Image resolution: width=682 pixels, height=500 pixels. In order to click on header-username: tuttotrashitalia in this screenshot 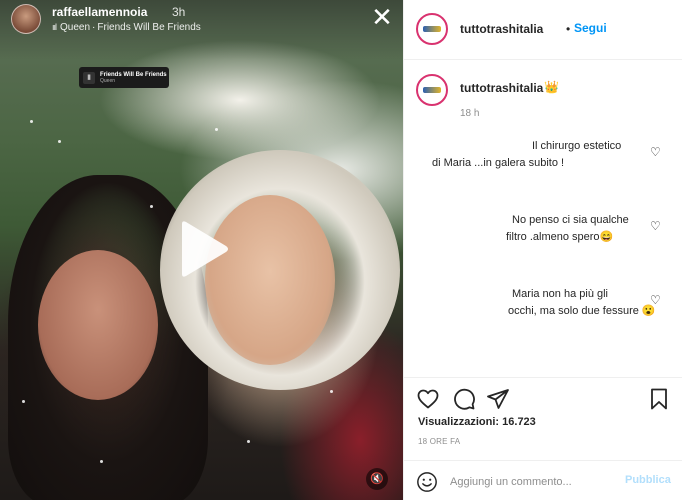, I will do `click(501, 29)`.